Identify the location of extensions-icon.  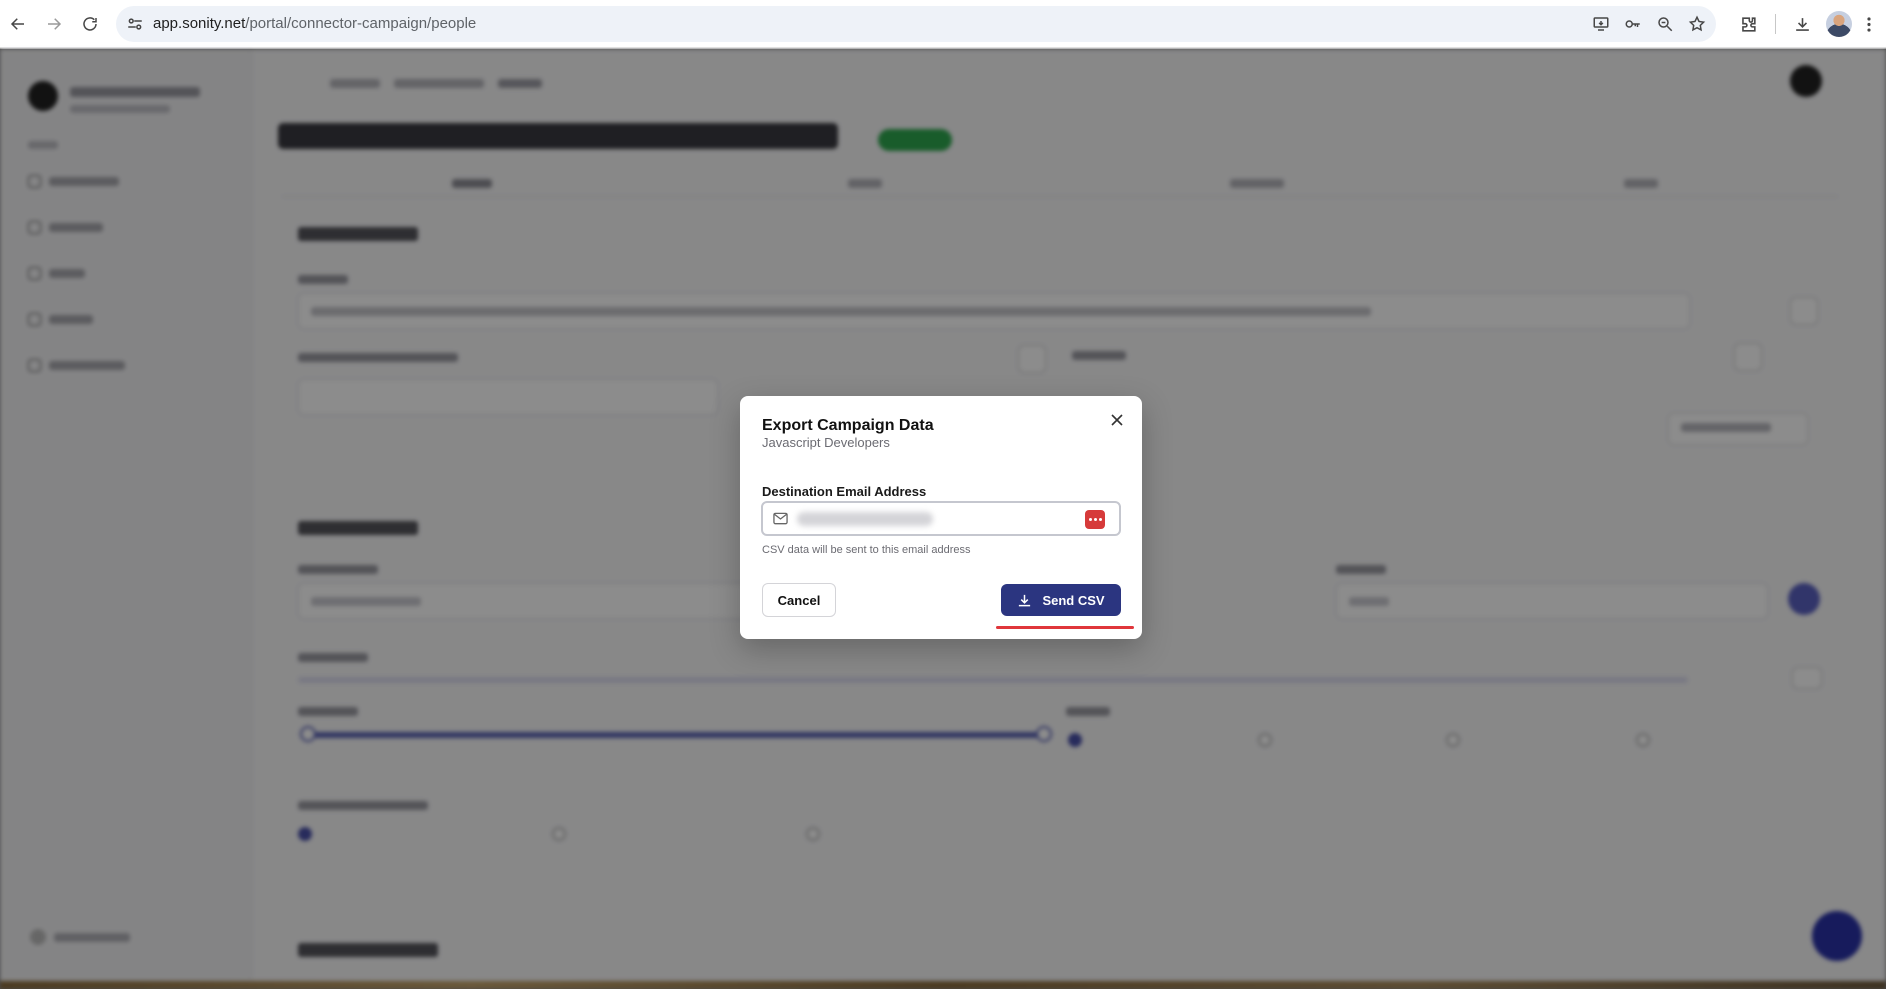
(1748, 24).